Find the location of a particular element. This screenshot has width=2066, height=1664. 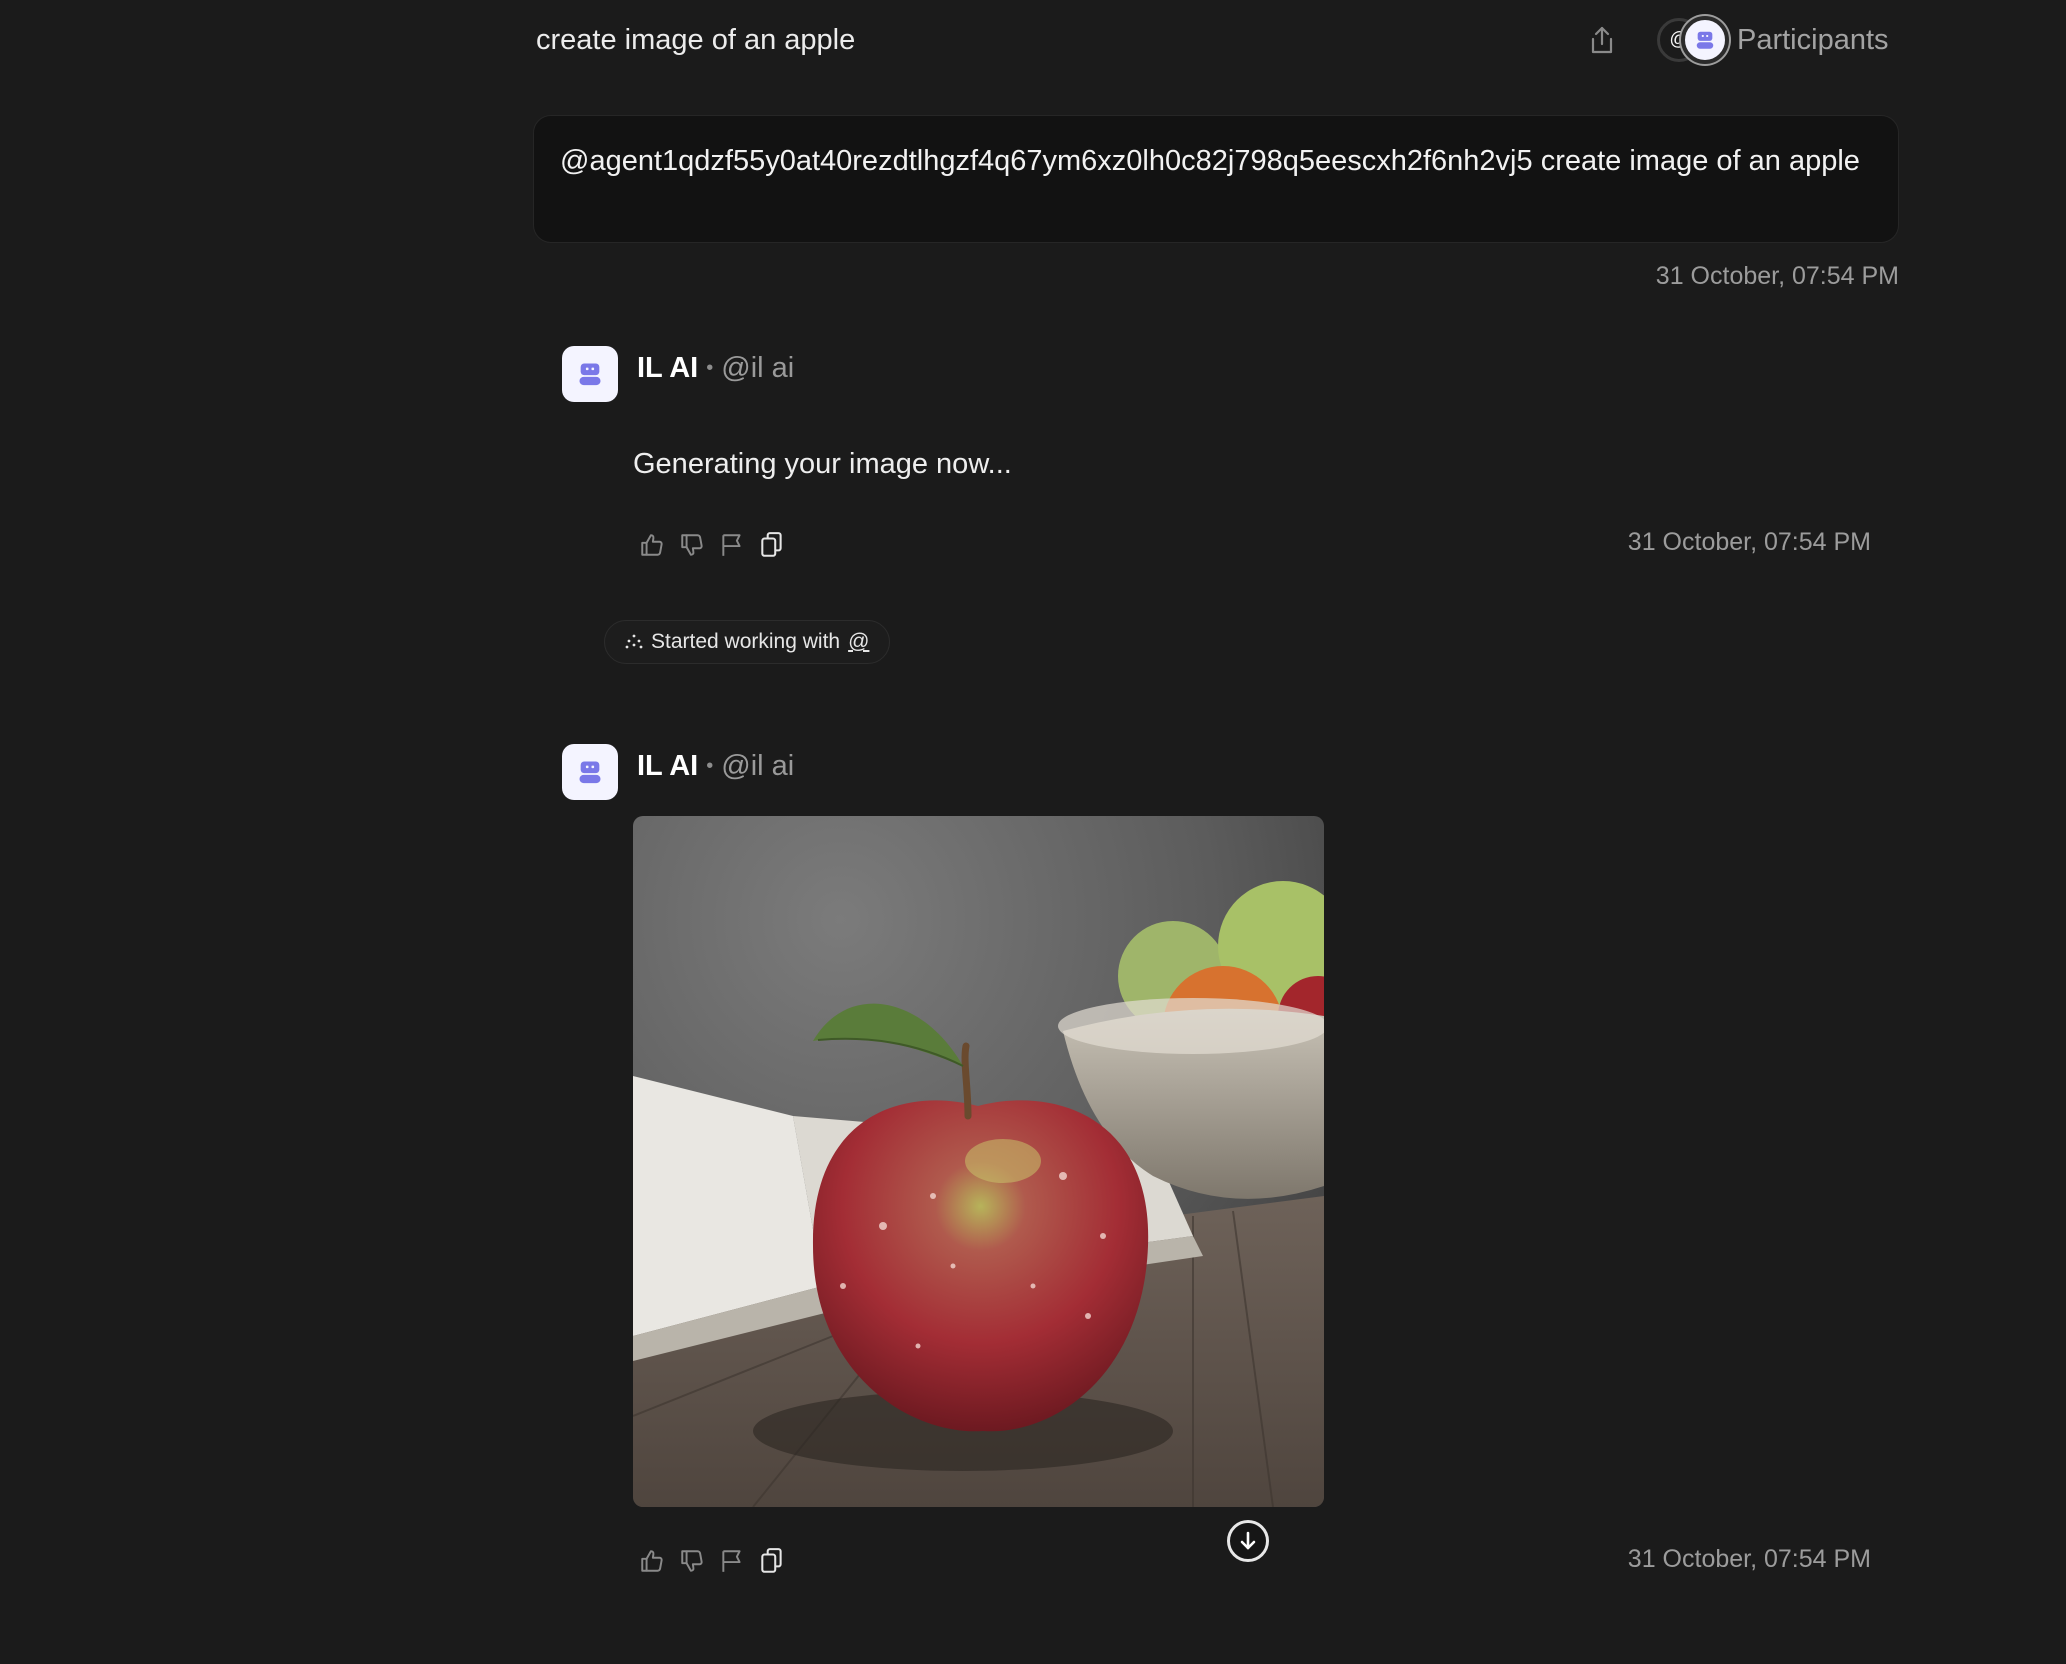

apple-picture is located at coordinates (978, 1161).